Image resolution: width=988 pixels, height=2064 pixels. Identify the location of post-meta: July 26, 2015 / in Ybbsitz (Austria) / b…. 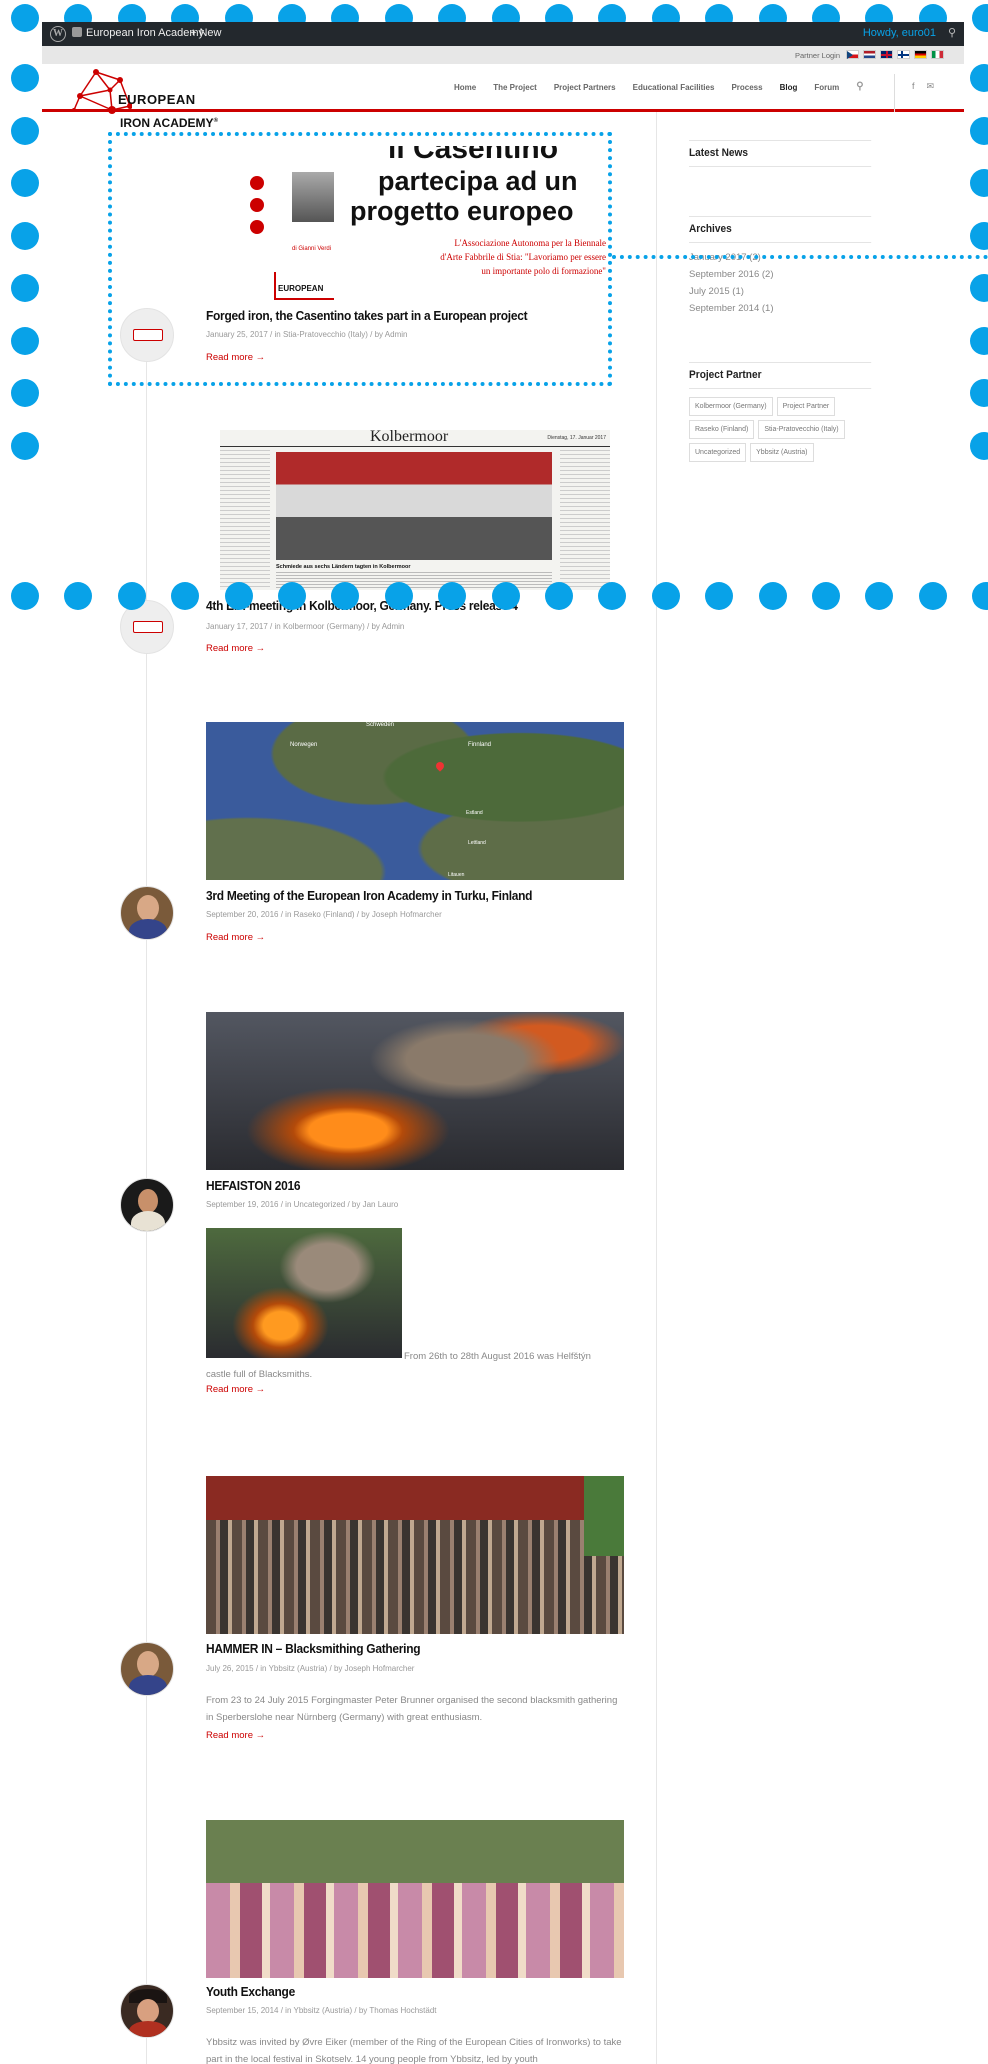
(310, 1668).